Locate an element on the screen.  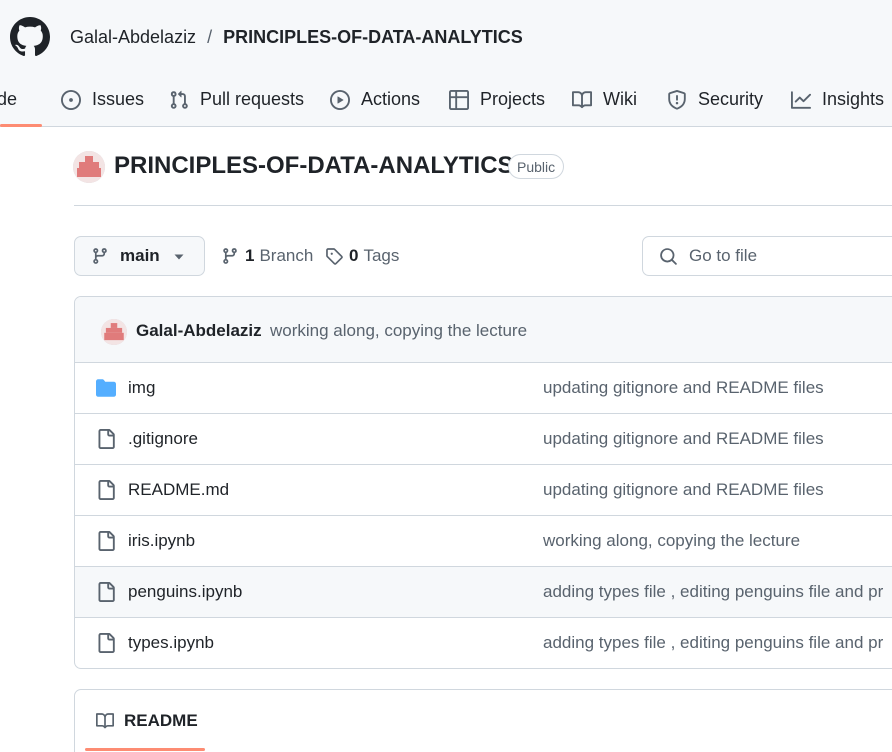
tab-wiki-label: Wiki is located at coordinates (620, 99).